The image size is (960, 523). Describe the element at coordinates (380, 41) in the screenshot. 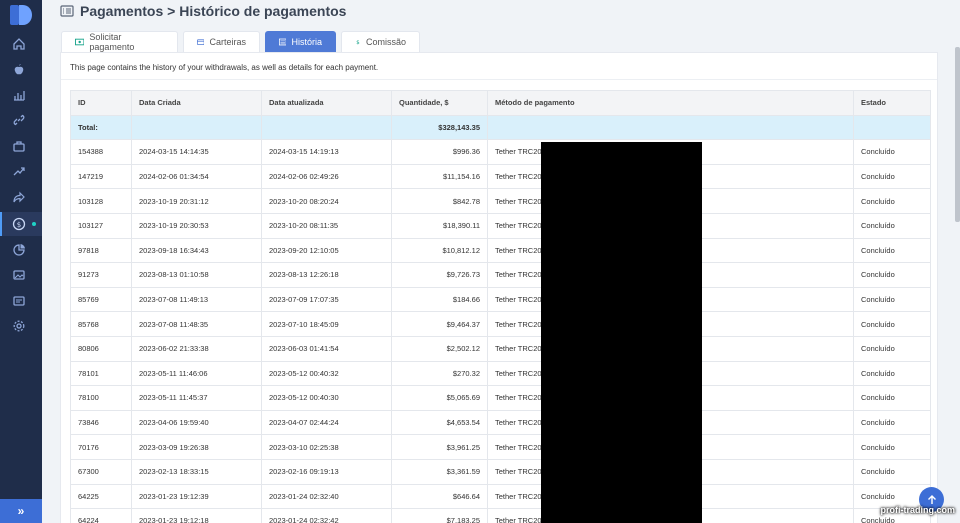

I see `tab-comissao: $ Comissão` at that location.